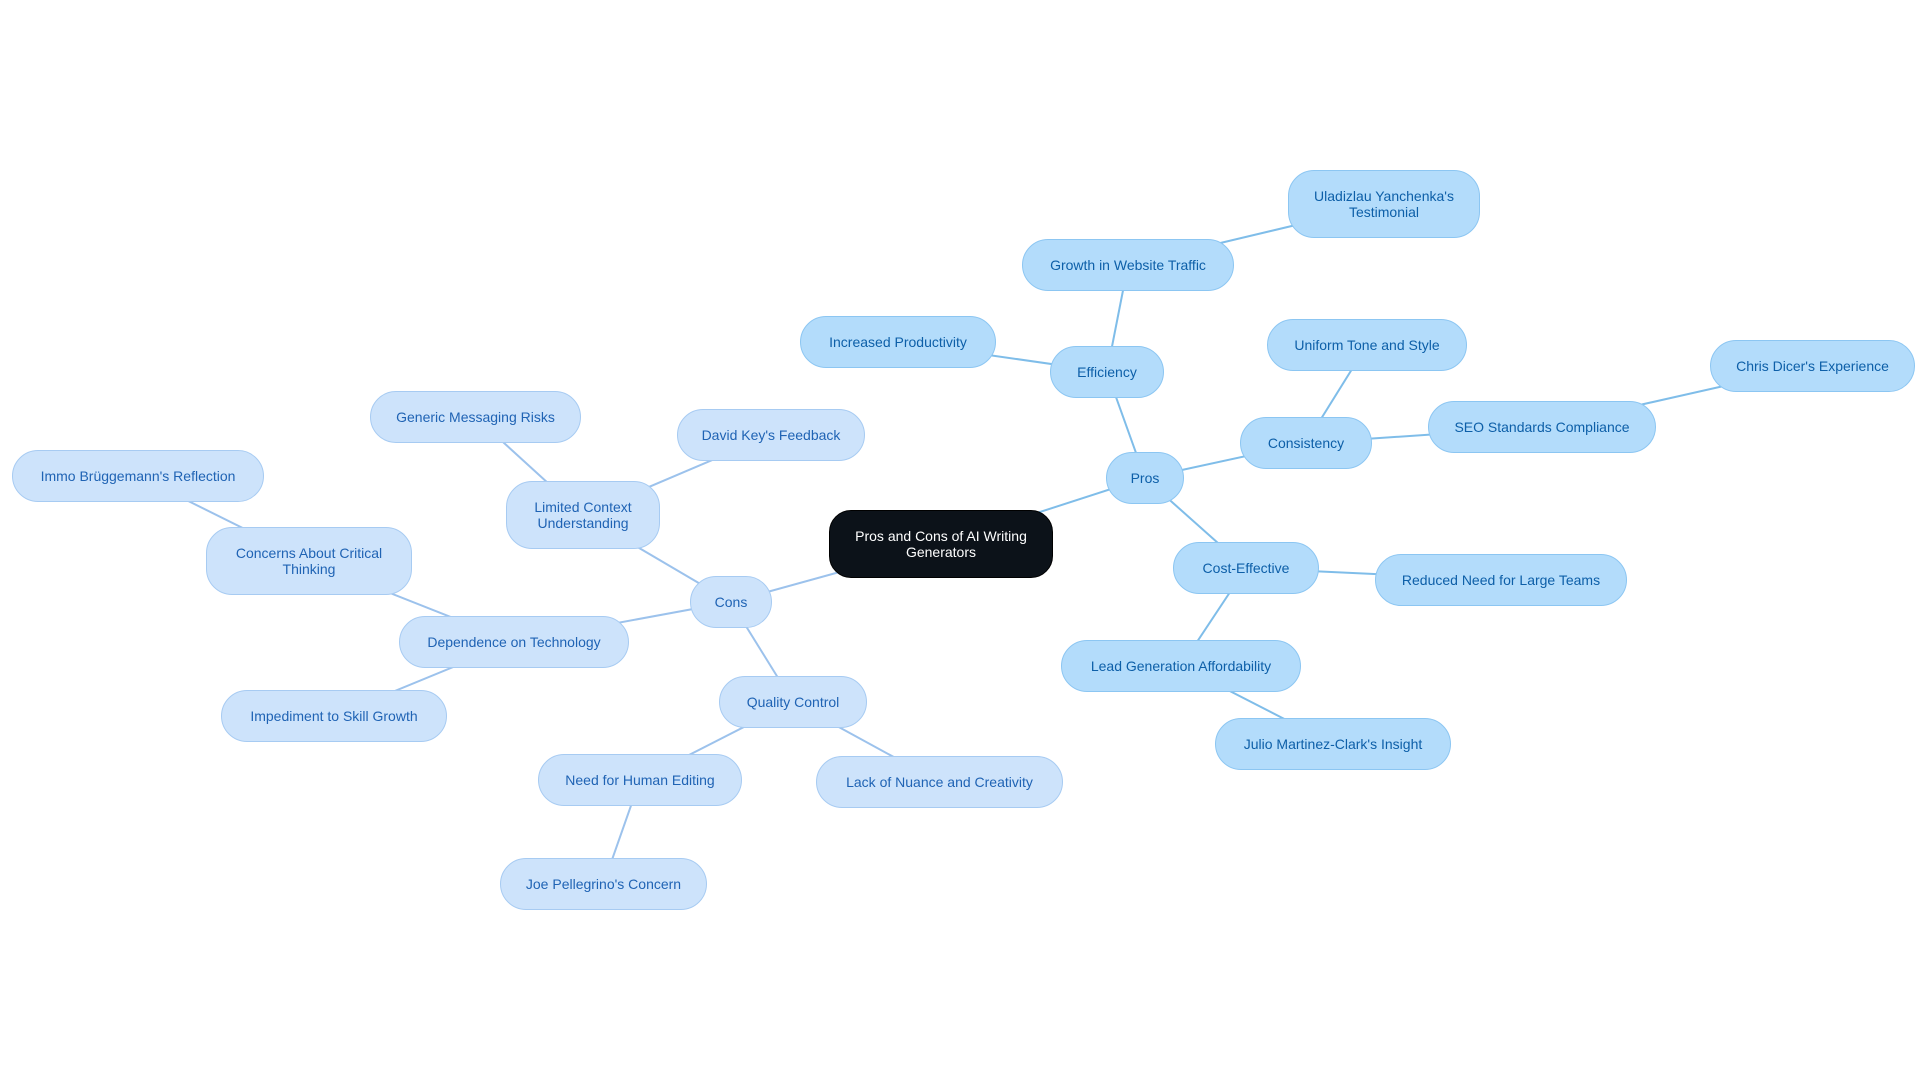 This screenshot has width=1920, height=1083. I want to click on node-label: David Key's Feedback, so click(771, 435).